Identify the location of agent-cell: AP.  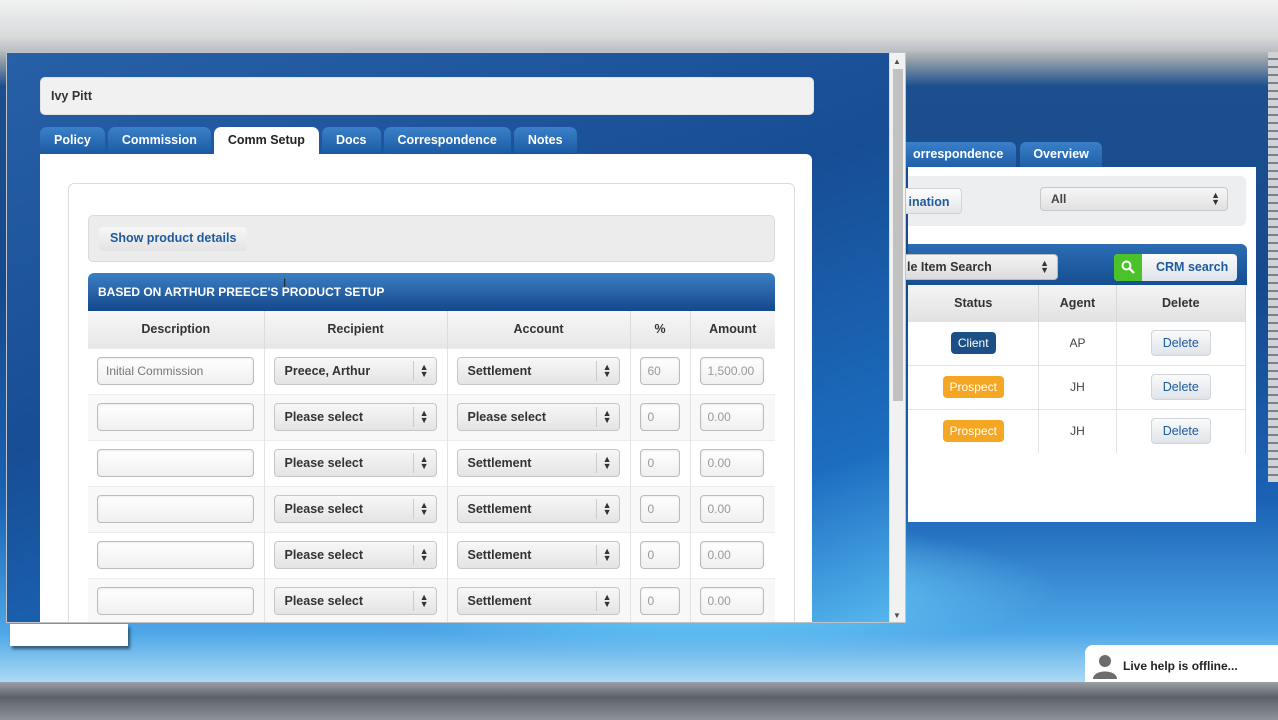
(1077, 342).